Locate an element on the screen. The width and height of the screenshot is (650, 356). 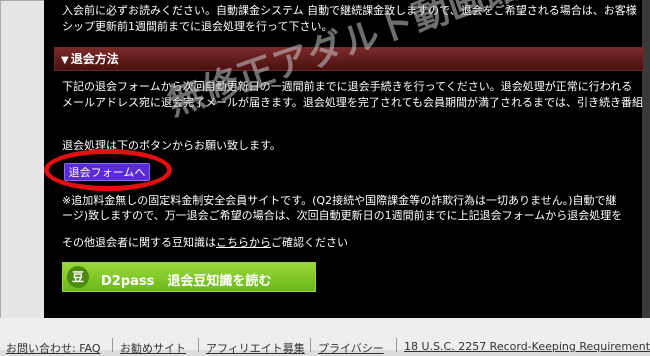
tips-line: その他退会者に関する豆知識はこちらからご確認ください is located at coordinates (205, 243).